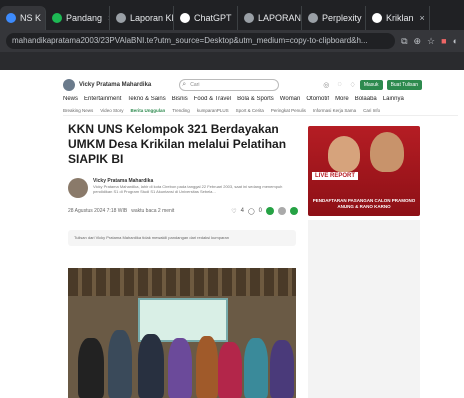  What do you see at coordinates (344, 154) in the screenshot?
I see `ad-person-left` at bounding box center [344, 154].